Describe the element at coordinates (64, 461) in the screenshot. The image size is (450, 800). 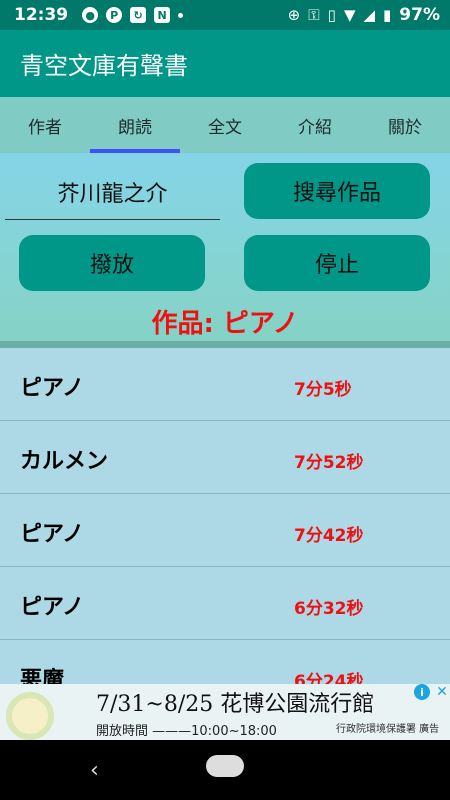
I see `item-title: カルメン` at that location.